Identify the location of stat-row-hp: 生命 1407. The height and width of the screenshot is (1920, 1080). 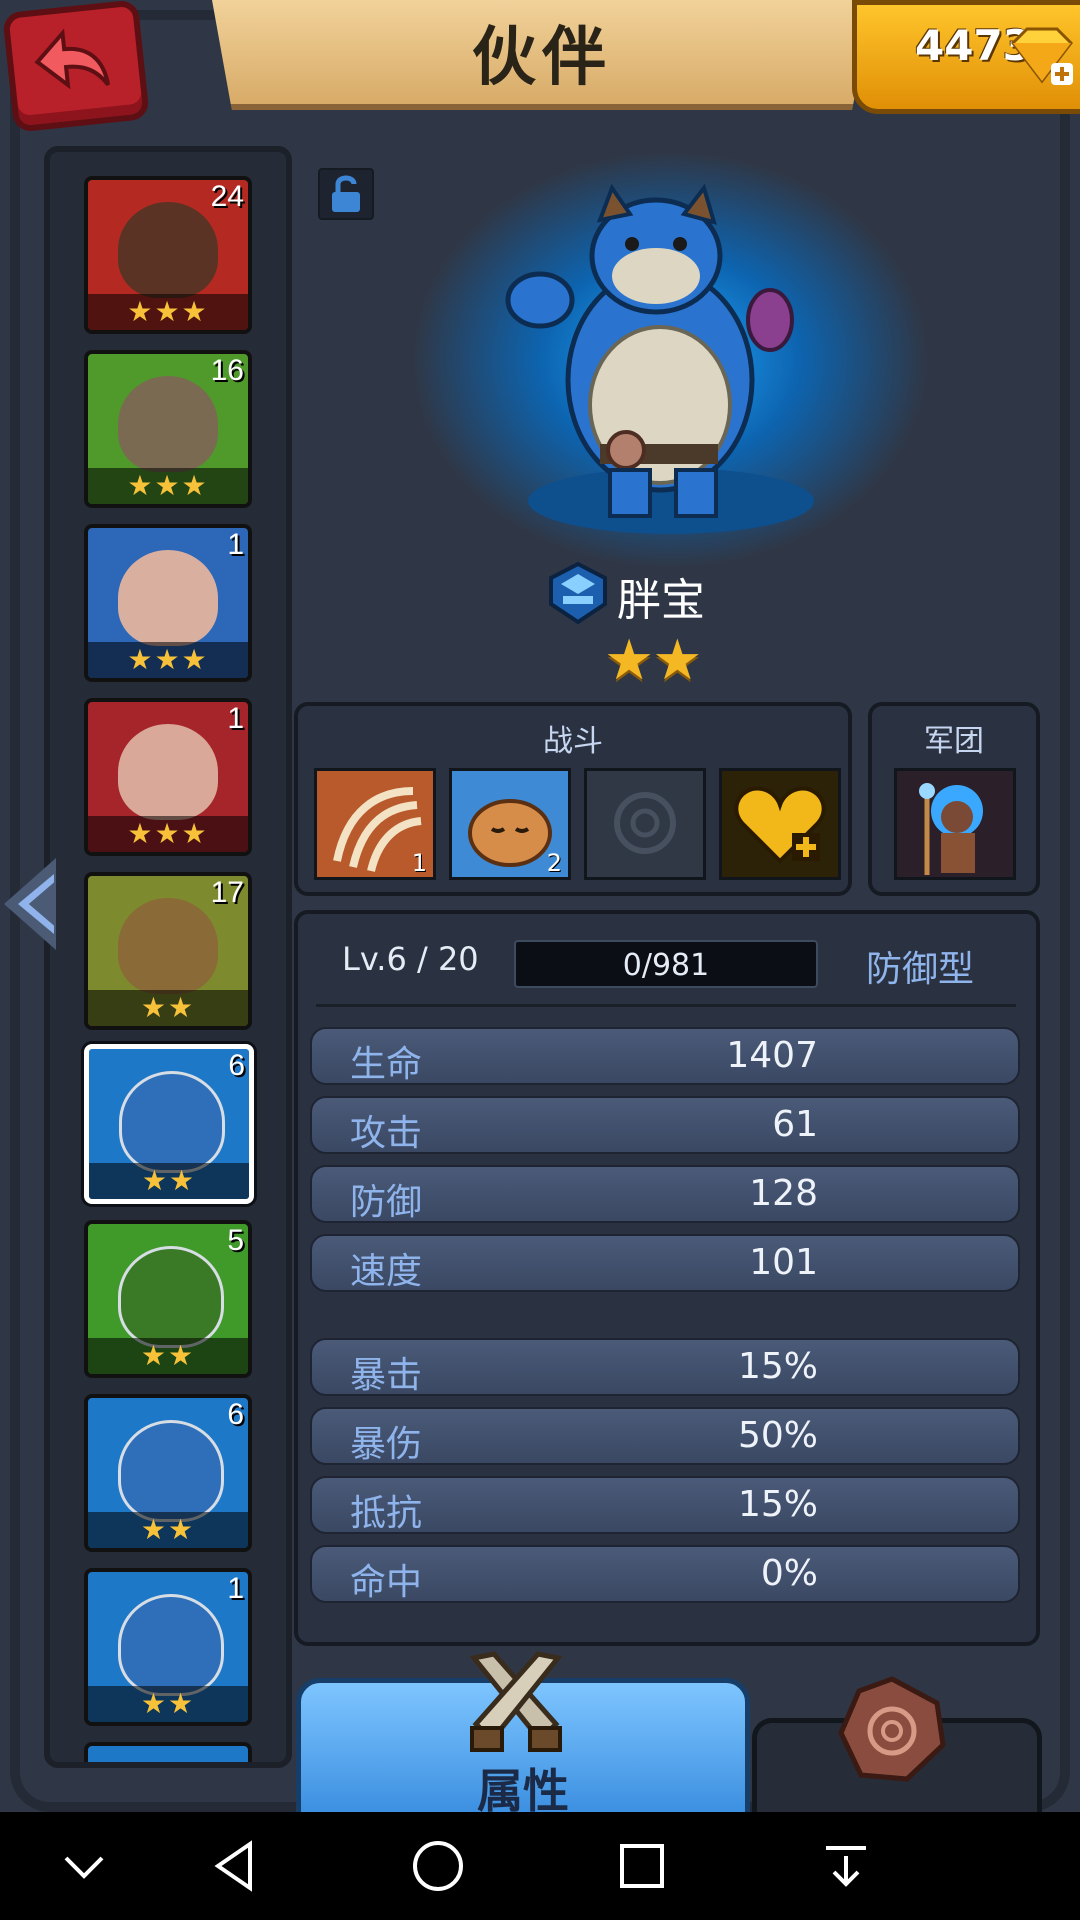
(665, 1056).